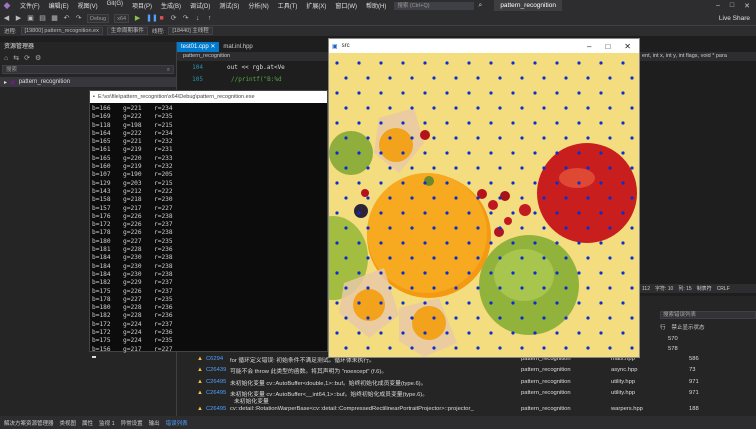 The width and height of the screenshot is (756, 429). What do you see at coordinates (30, 5) in the screenshot?
I see `menu-item: 文件(F)` at bounding box center [30, 5].